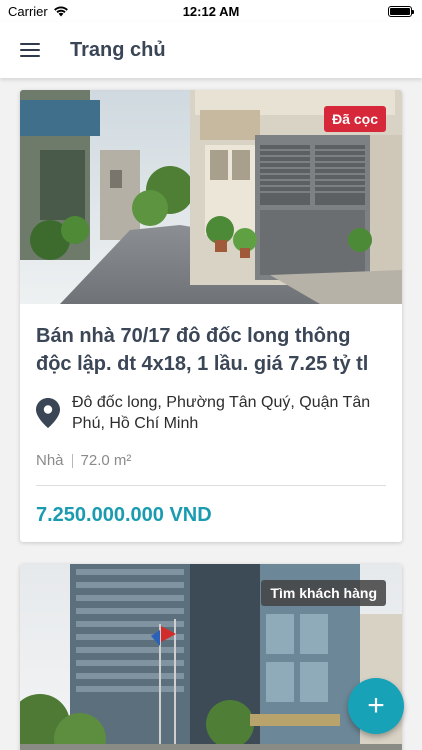 The height and width of the screenshot is (750, 422). Describe the element at coordinates (211, 460) in the screenshot. I see `listing-meta: Nhà 72.0 m²` at that location.